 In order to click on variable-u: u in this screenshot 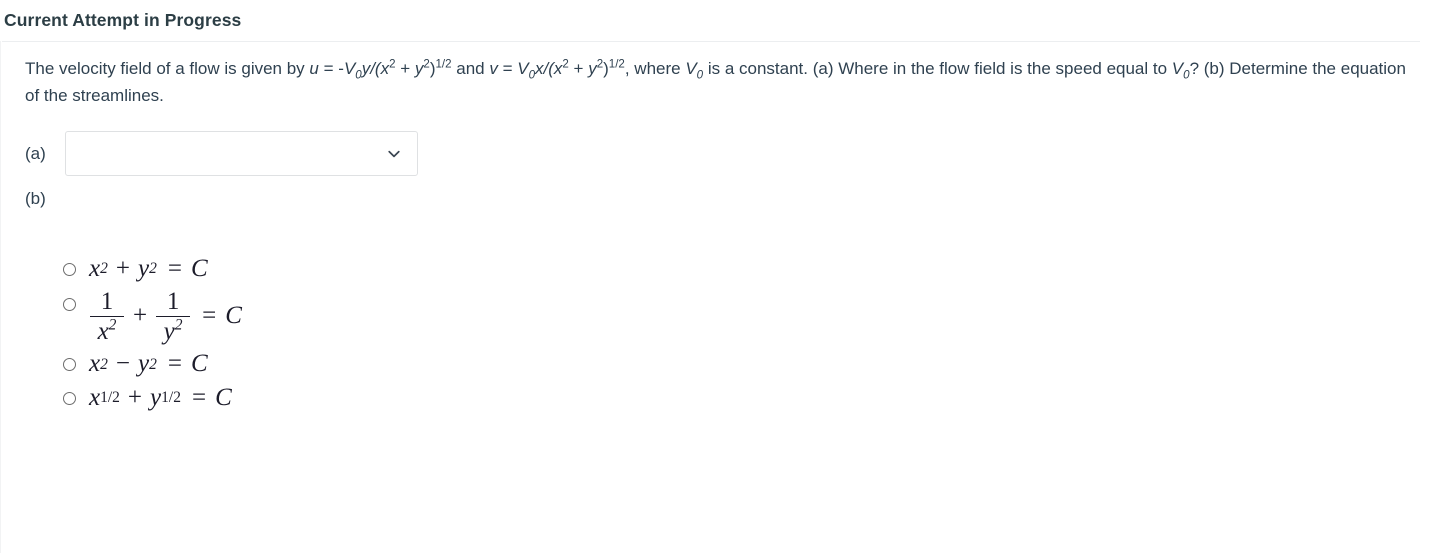, I will do `click(314, 68)`.